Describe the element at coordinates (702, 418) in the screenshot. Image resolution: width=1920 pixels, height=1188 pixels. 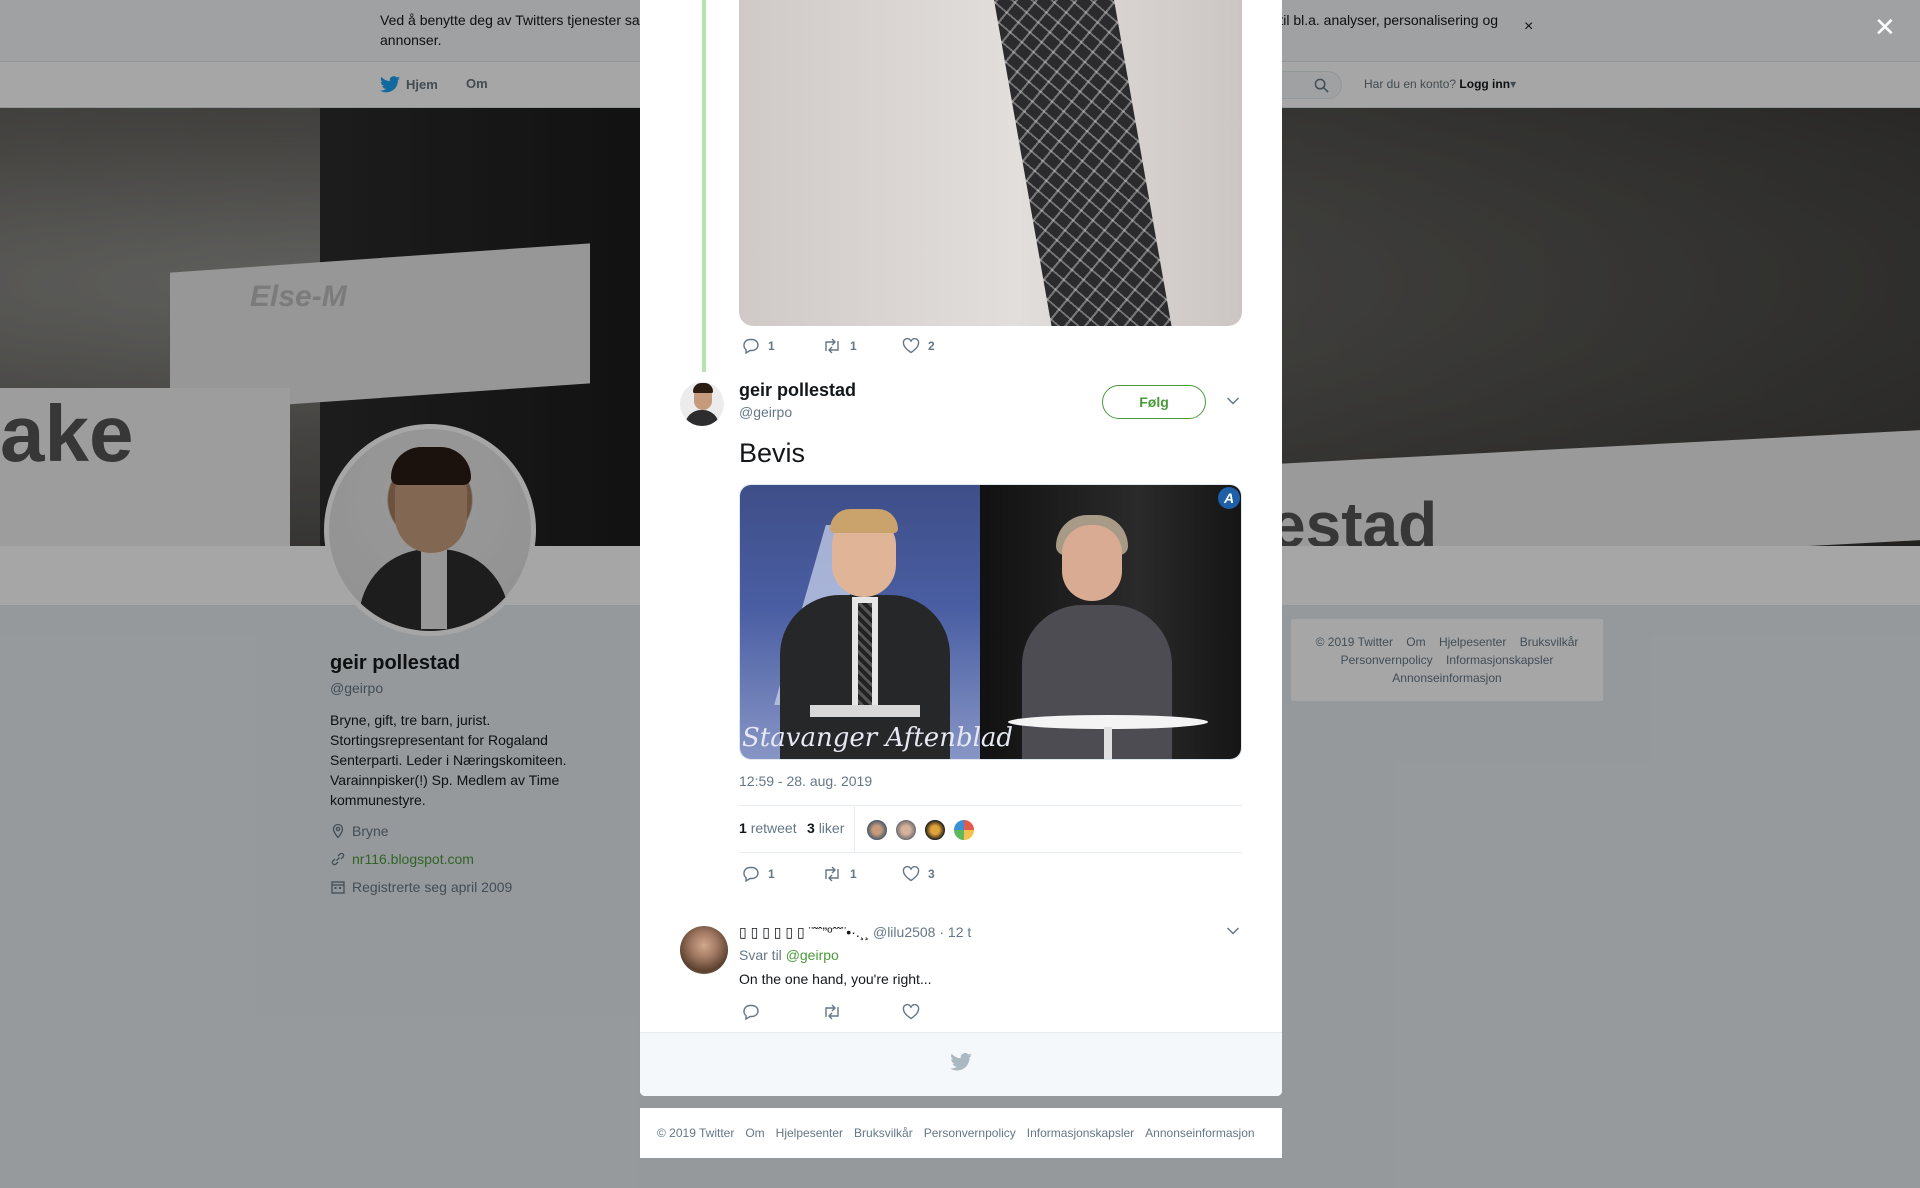
I see `avatar-suit` at that location.